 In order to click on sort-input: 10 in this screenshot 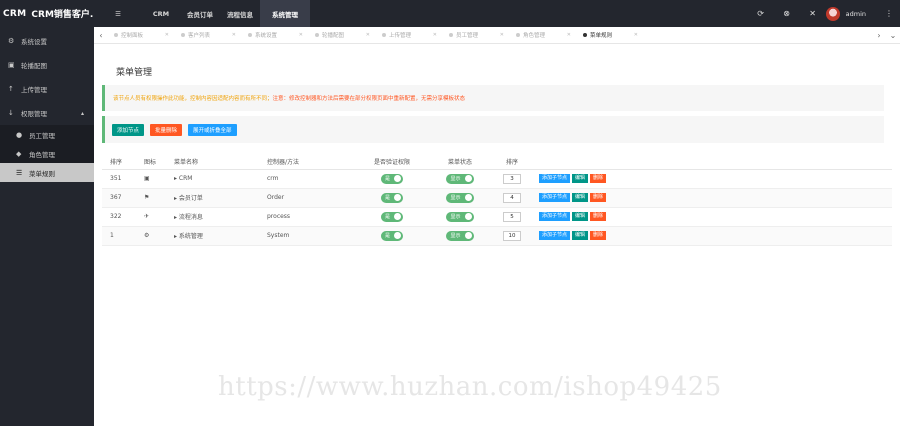, I will do `click(512, 235)`.